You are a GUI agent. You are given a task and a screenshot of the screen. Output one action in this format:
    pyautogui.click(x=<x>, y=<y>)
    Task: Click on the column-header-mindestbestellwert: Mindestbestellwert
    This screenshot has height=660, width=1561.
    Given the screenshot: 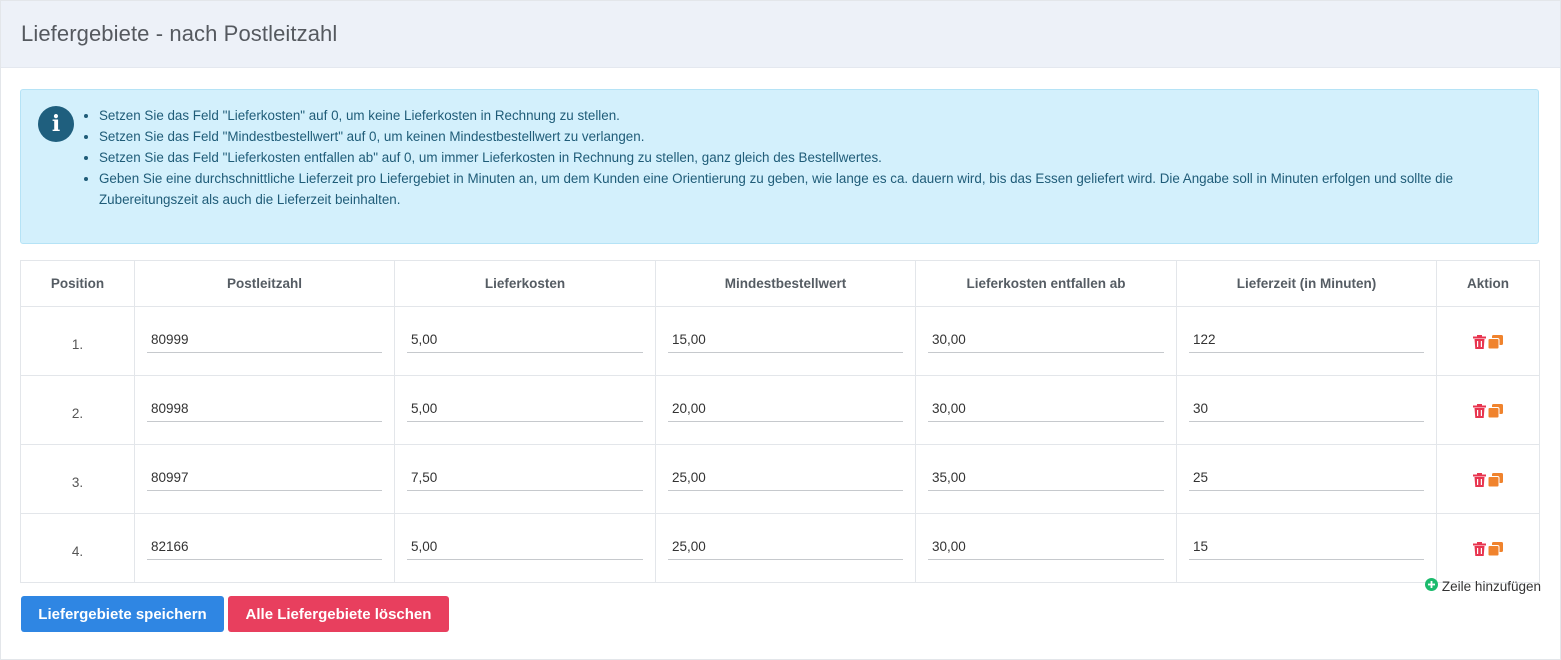 What is the action you would take?
    pyautogui.click(x=785, y=283)
    